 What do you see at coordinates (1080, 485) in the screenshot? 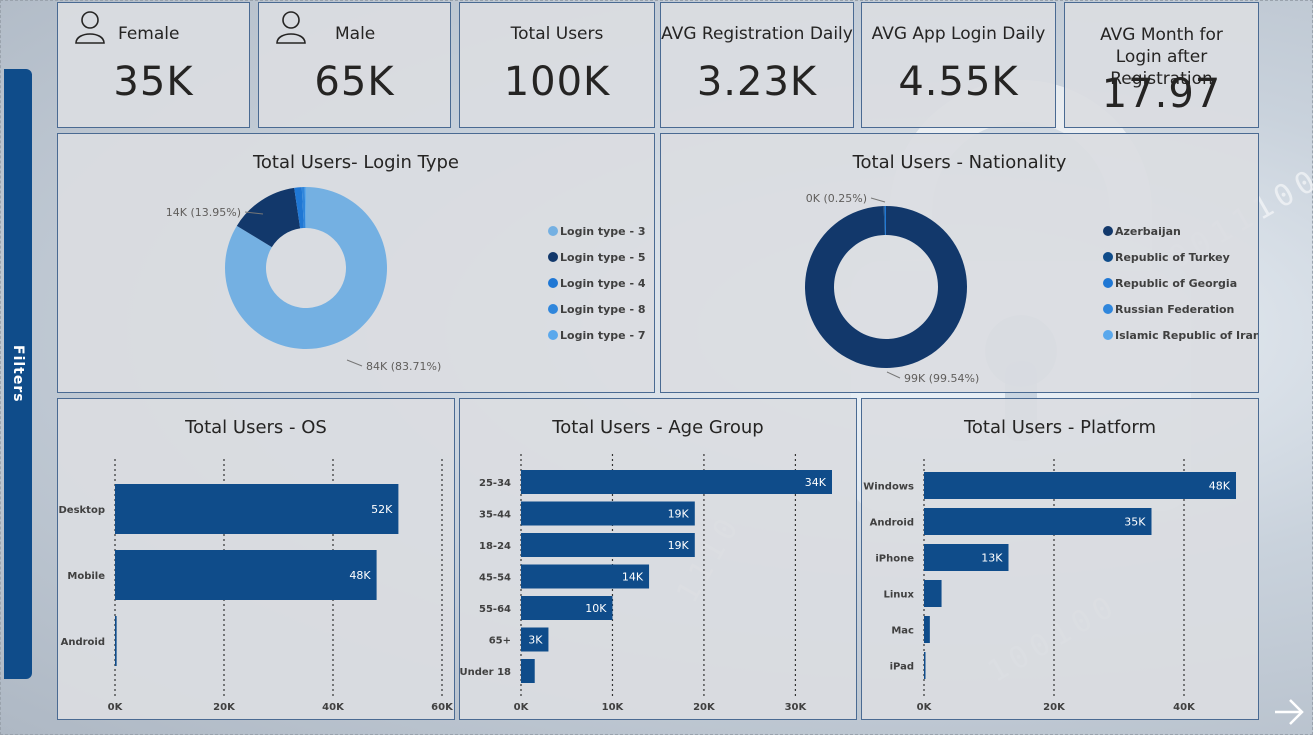
I see `bar-windows` at bounding box center [1080, 485].